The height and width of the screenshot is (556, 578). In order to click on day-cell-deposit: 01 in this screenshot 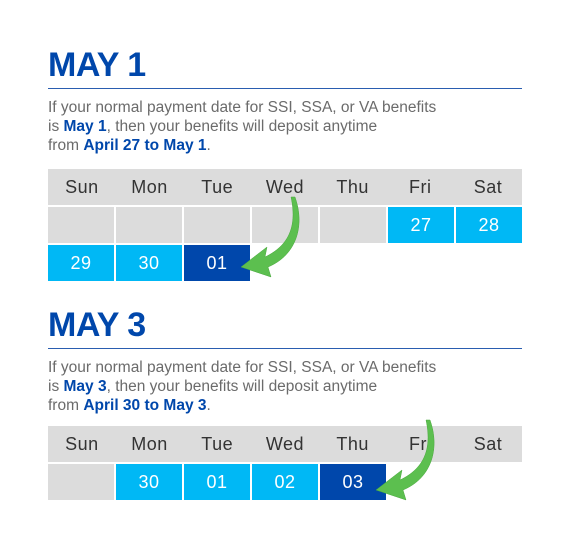, I will do `click(217, 482)`.